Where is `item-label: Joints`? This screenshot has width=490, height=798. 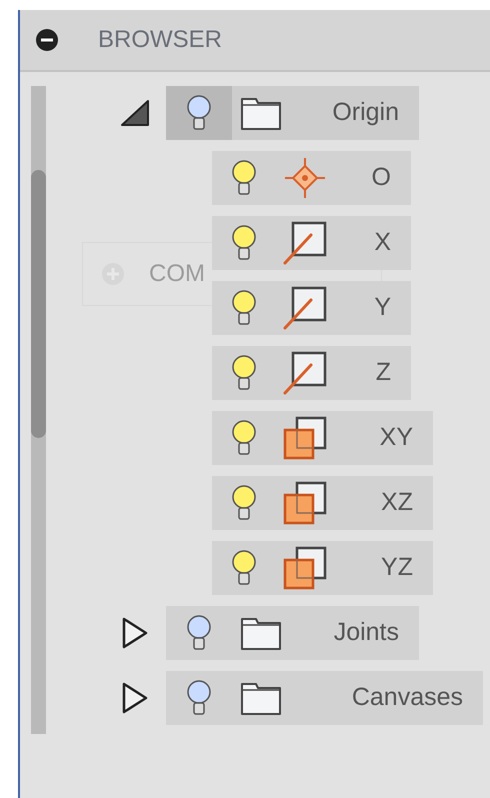 item-label: Joints is located at coordinates (366, 632).